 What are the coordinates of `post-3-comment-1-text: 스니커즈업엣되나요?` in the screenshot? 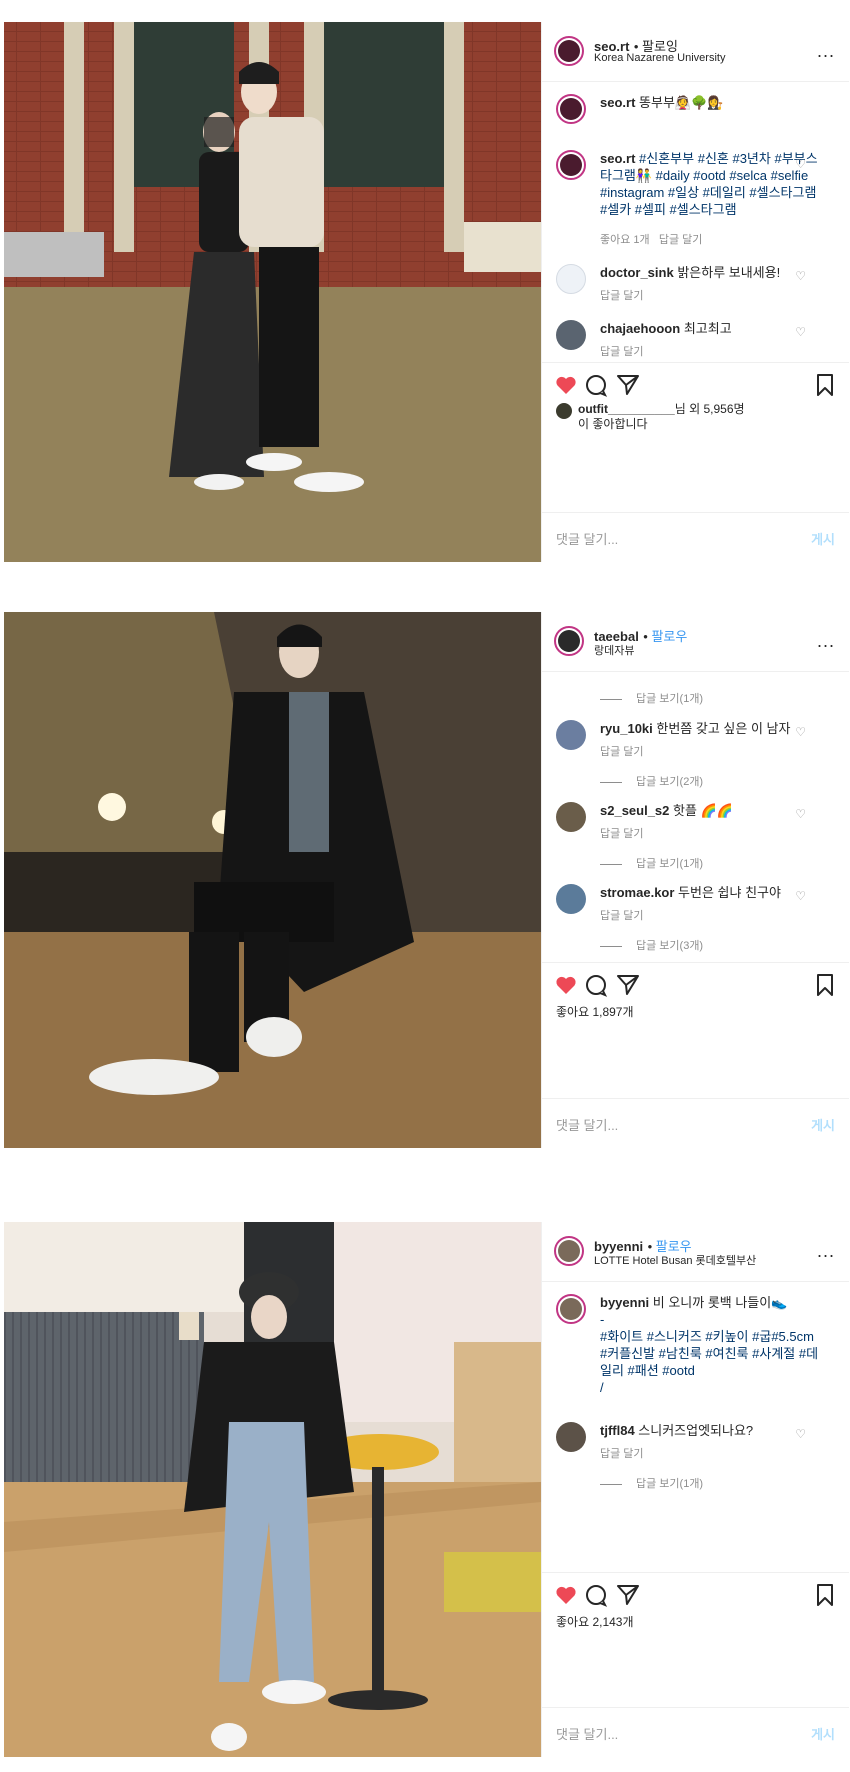 It's located at (696, 1430).